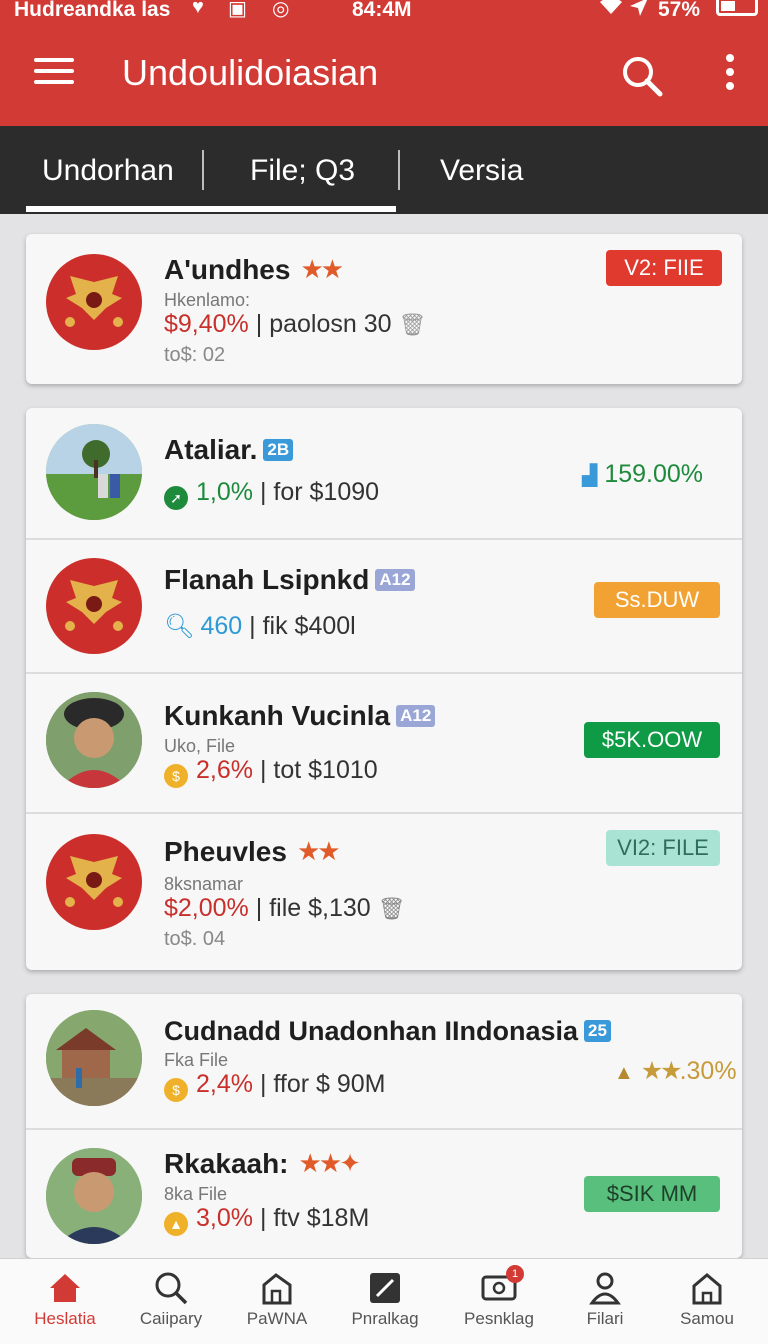  I want to click on item-detail: ffor $ 90M, so click(329, 1084).